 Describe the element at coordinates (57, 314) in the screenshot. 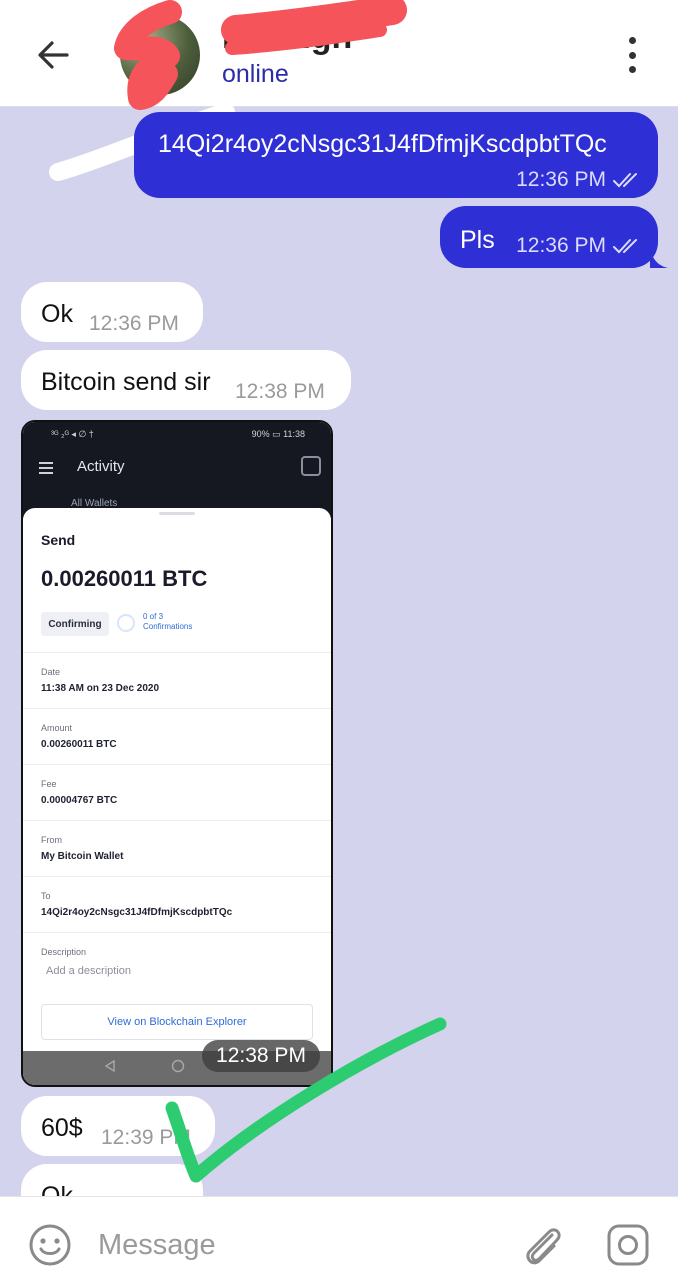

I see `message-text: Ok` at that location.